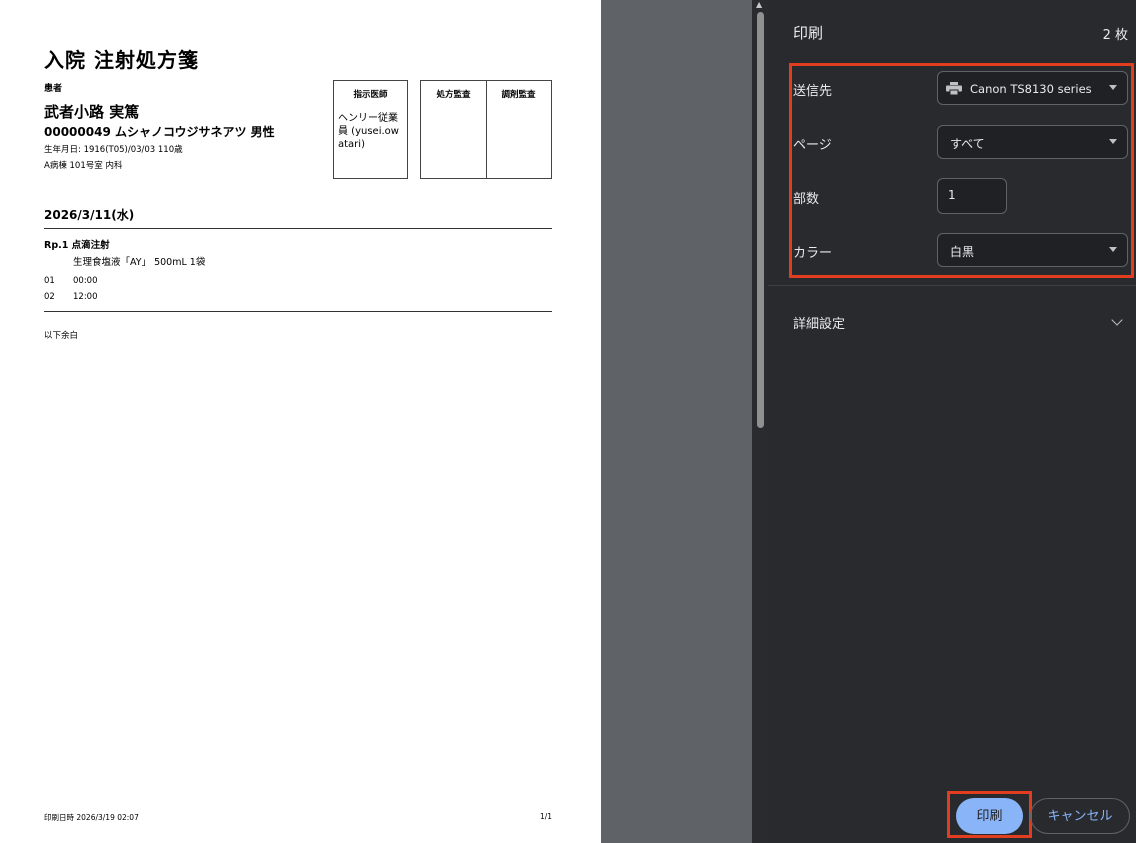 Image resolution: width=1136 pixels, height=843 pixels. I want to click on preview-scrollbar: ▲, so click(760, 421).